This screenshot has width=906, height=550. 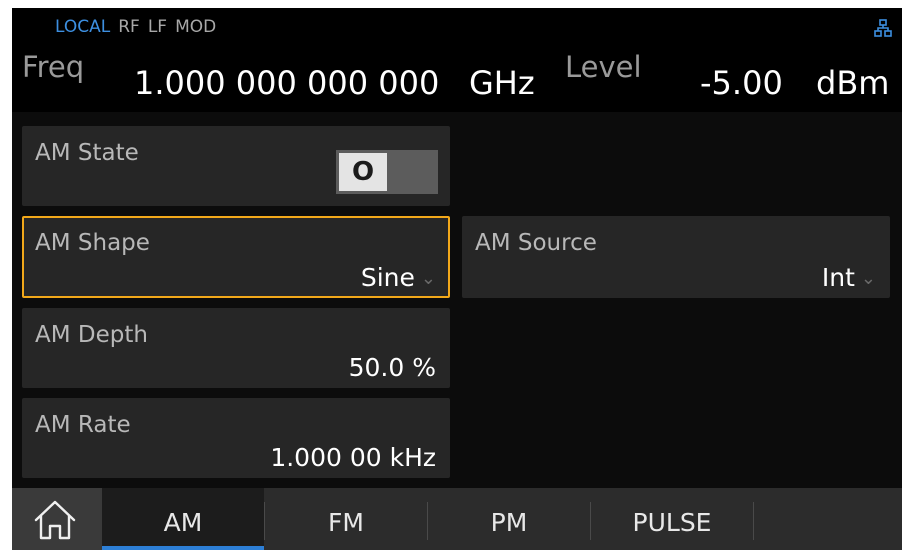 What do you see at coordinates (676, 257) in the screenshot?
I see `am-source-card: AM Source Int ⌄` at bounding box center [676, 257].